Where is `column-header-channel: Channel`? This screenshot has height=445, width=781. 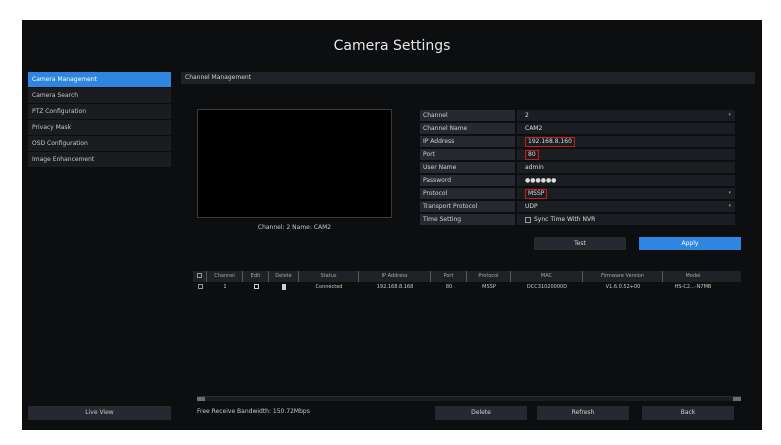
column-header-channel: Channel is located at coordinates (225, 276).